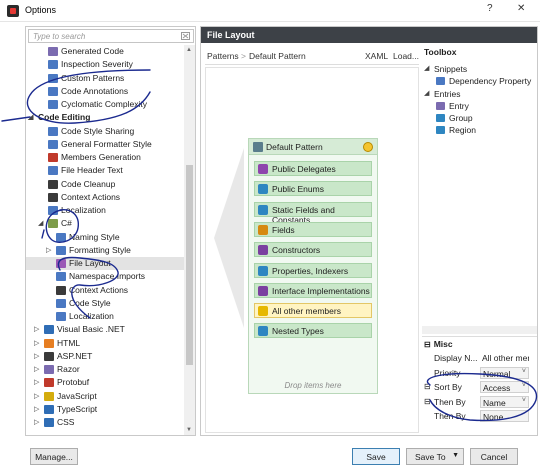 The width and height of the screenshot is (540, 473). I want to click on tree-item: File Header Text, so click(105, 170).